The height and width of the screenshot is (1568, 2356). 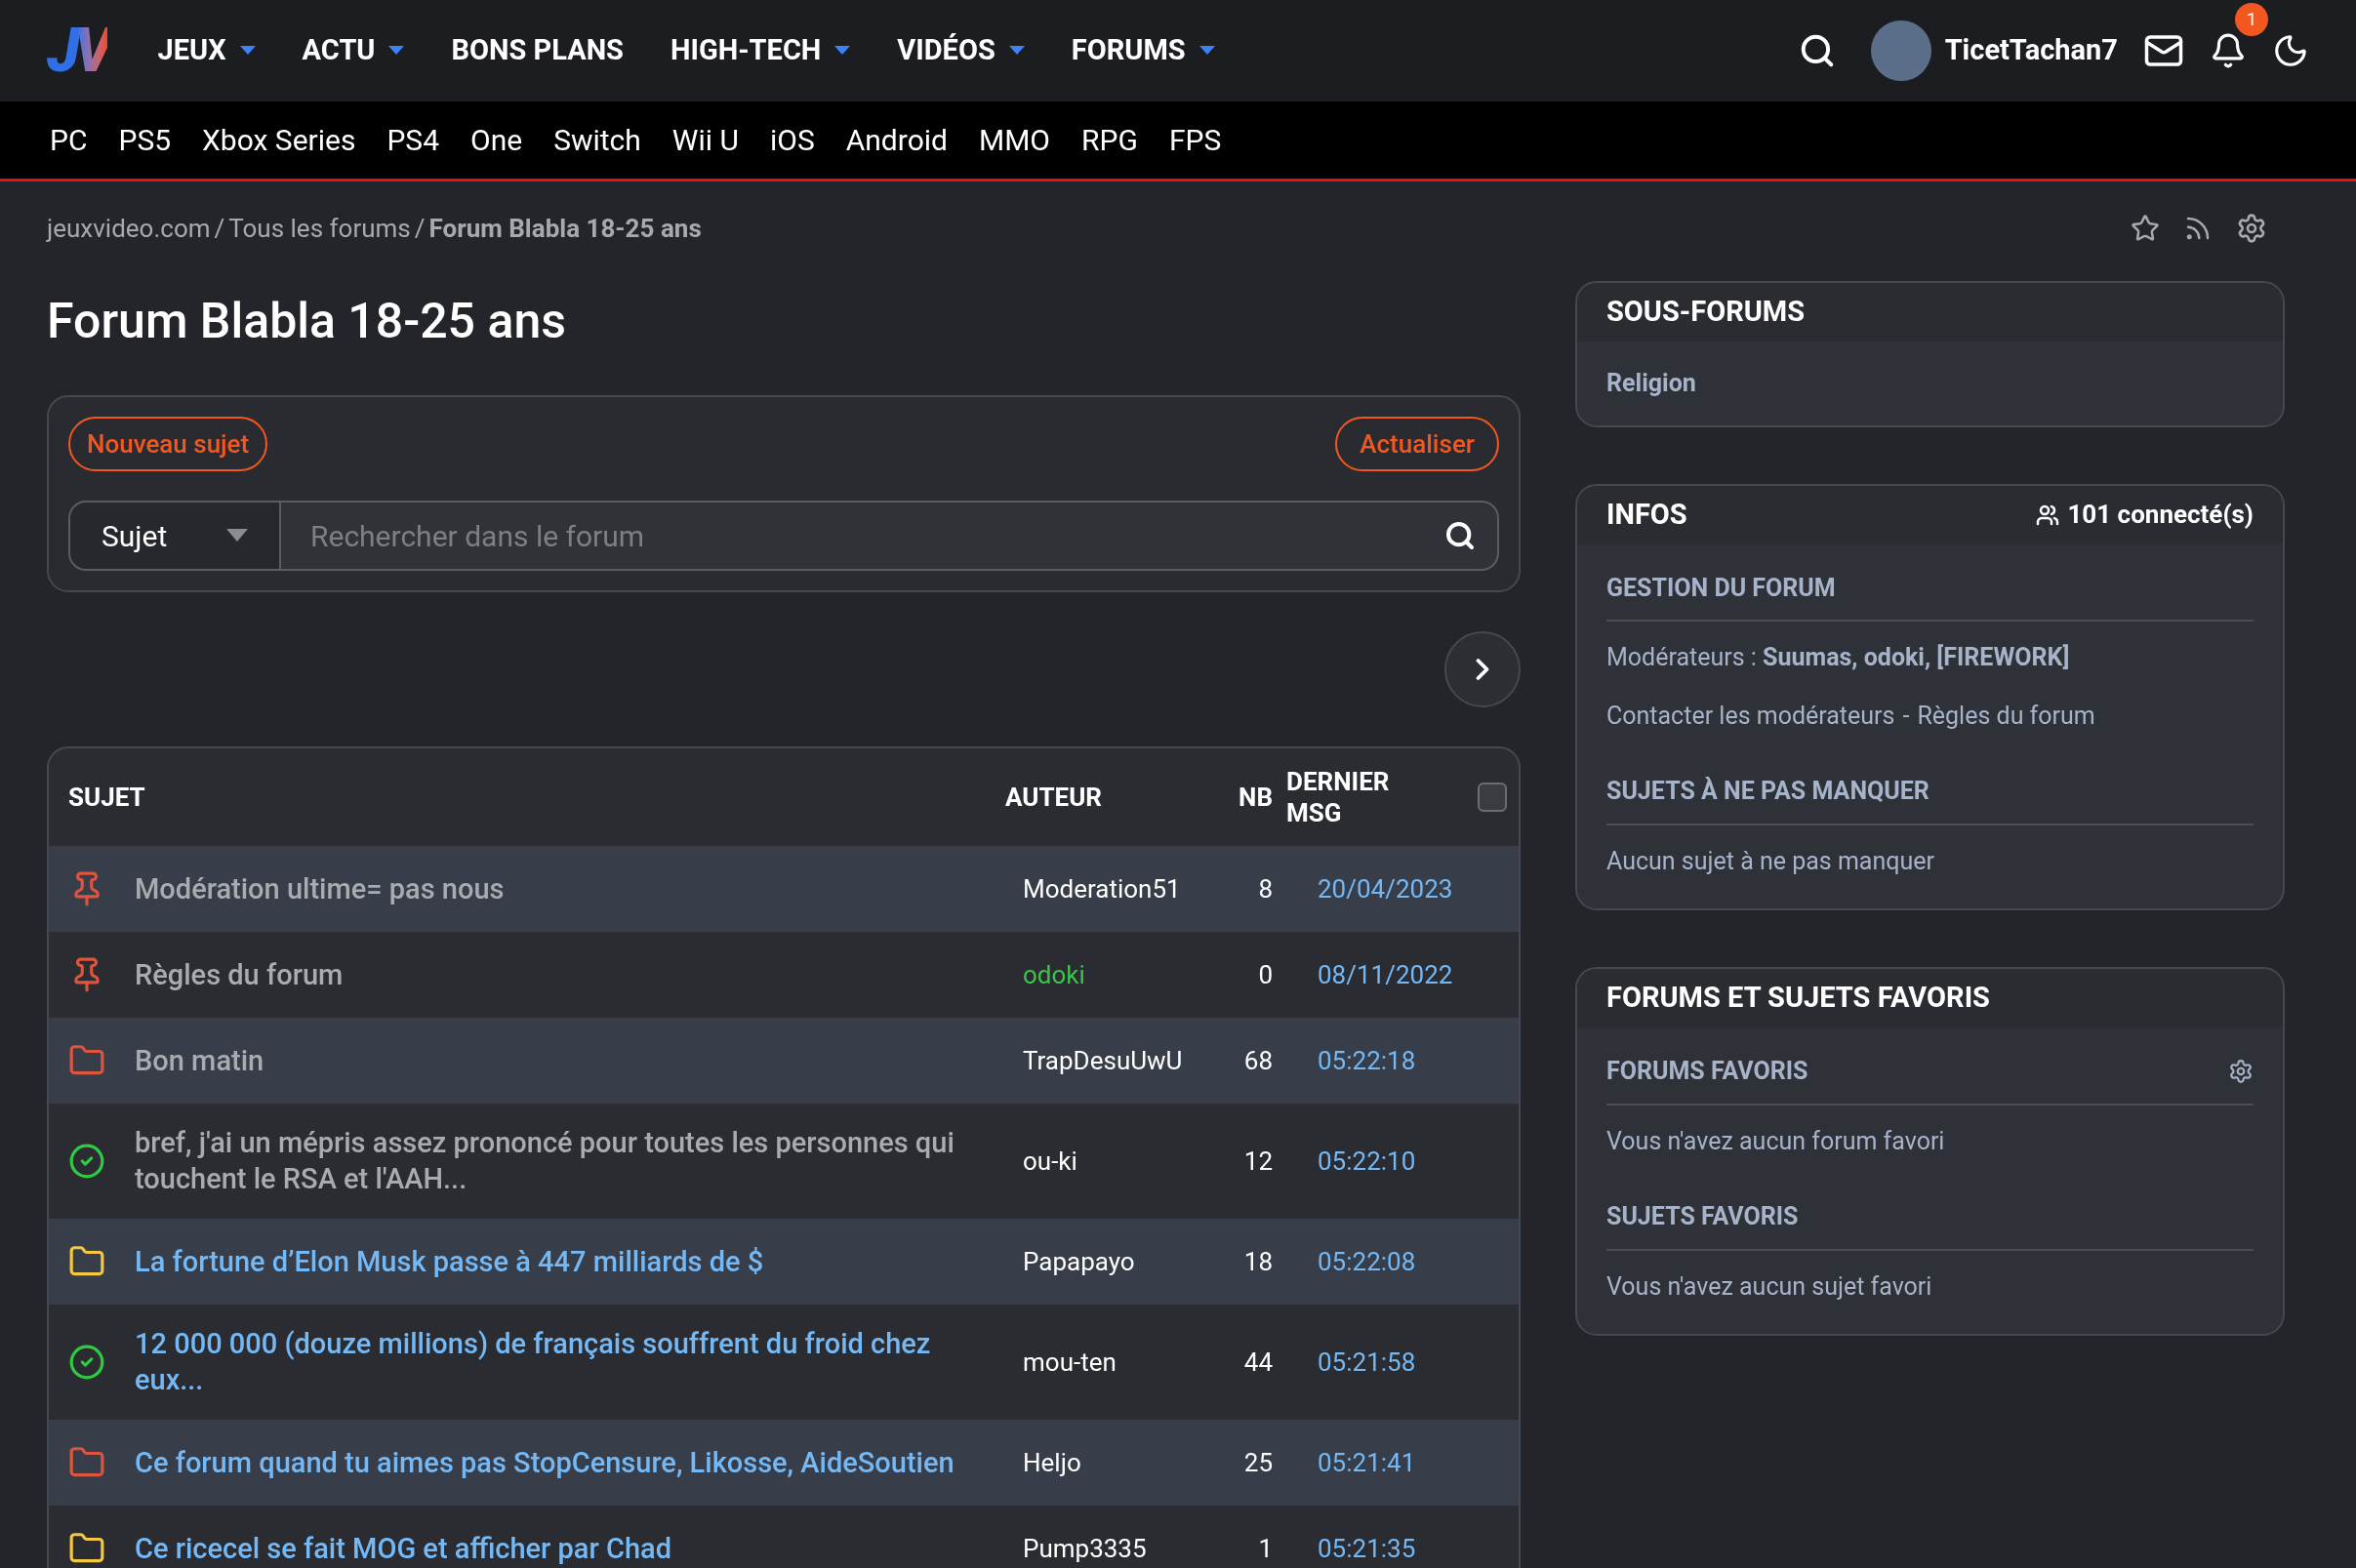 What do you see at coordinates (1930, 1224) in the screenshot?
I see `section-title: SUJETS FAVORIS` at bounding box center [1930, 1224].